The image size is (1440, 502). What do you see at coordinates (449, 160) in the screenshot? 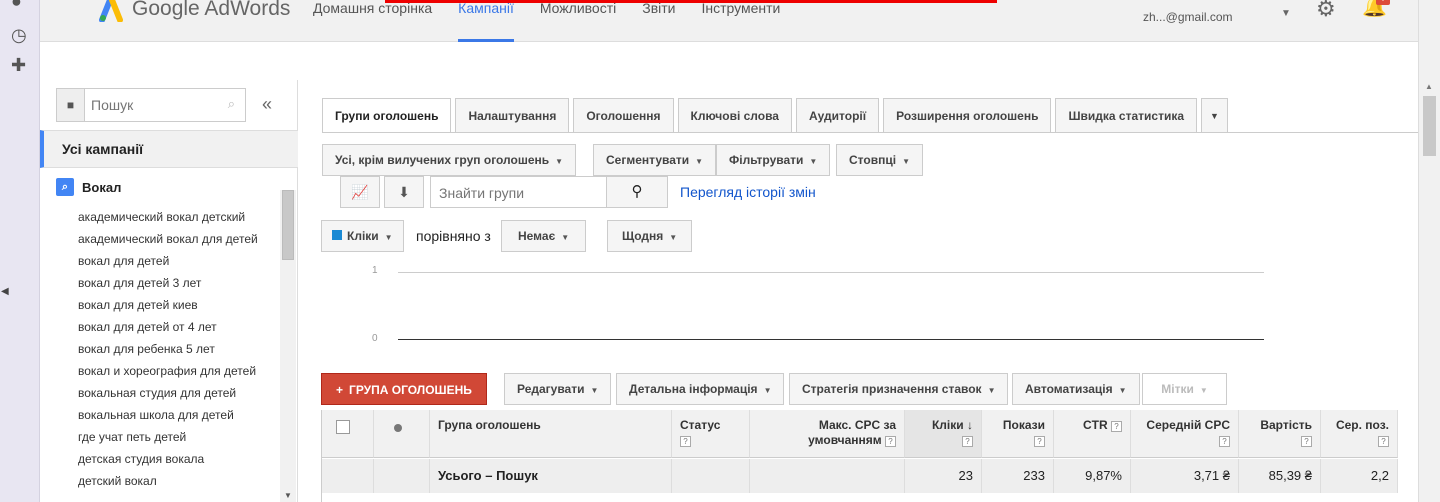
I see `scope-dropdown: Усі, крім вилучених груп оголошень ▼` at bounding box center [449, 160].